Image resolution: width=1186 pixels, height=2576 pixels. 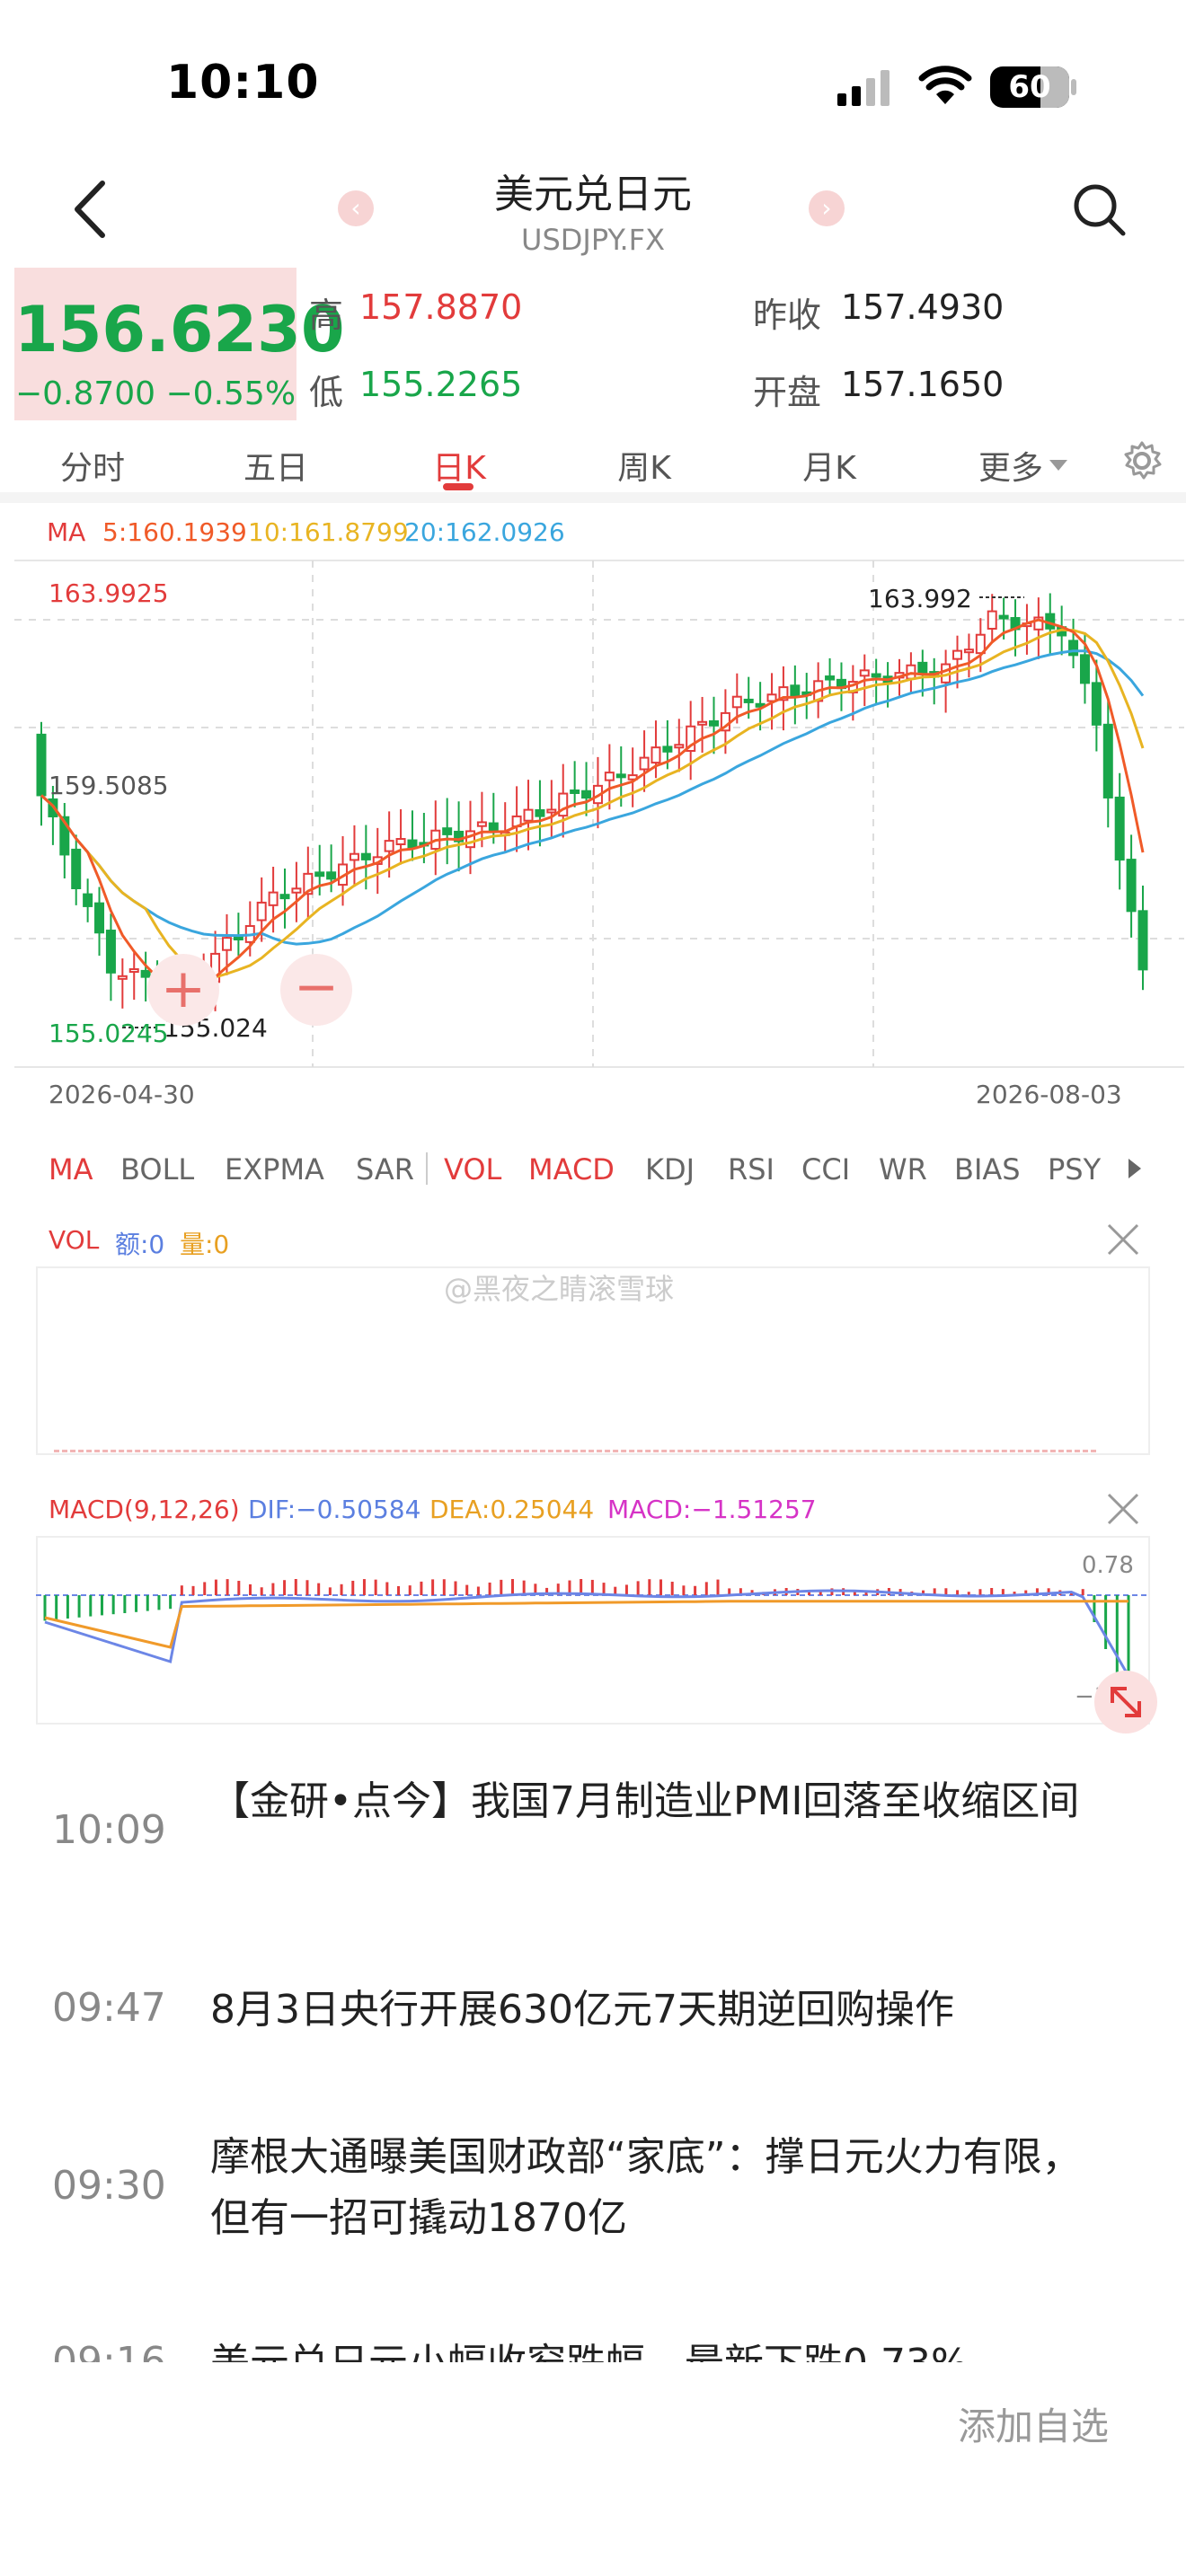 I want to click on ma10-value: 10:161.8799, so click(x=328, y=532).